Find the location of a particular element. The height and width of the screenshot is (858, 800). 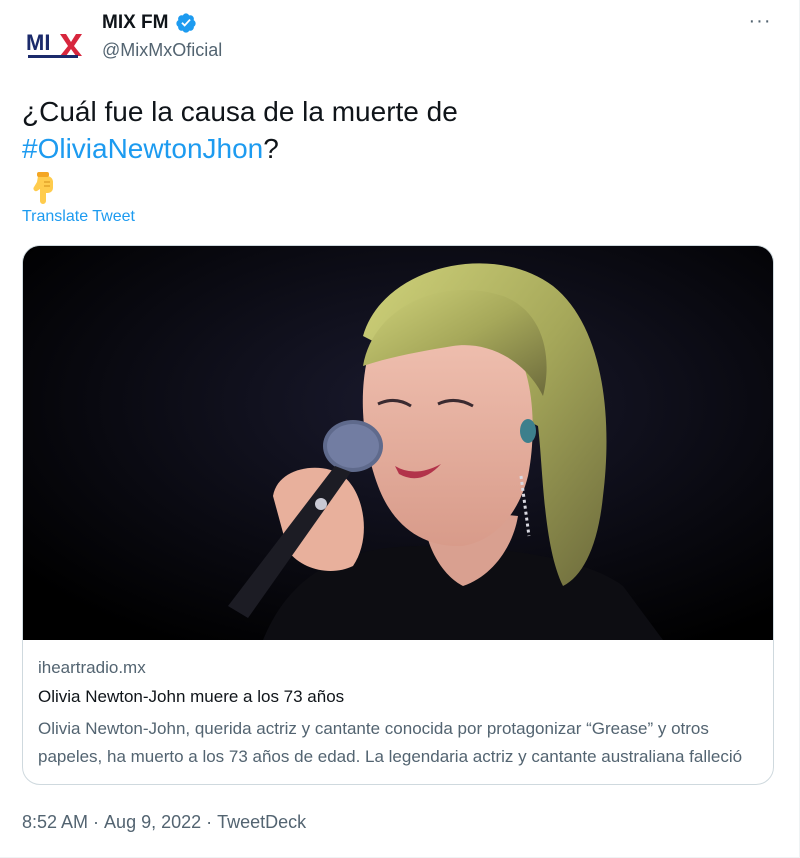

tweet-text-line: ¿Cuál fue la causa de la muerte de is located at coordinates (240, 111).